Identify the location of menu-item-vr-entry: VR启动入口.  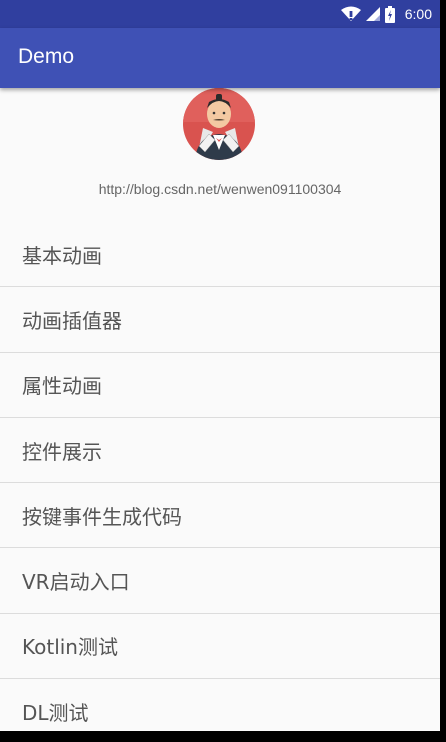
(220, 581).